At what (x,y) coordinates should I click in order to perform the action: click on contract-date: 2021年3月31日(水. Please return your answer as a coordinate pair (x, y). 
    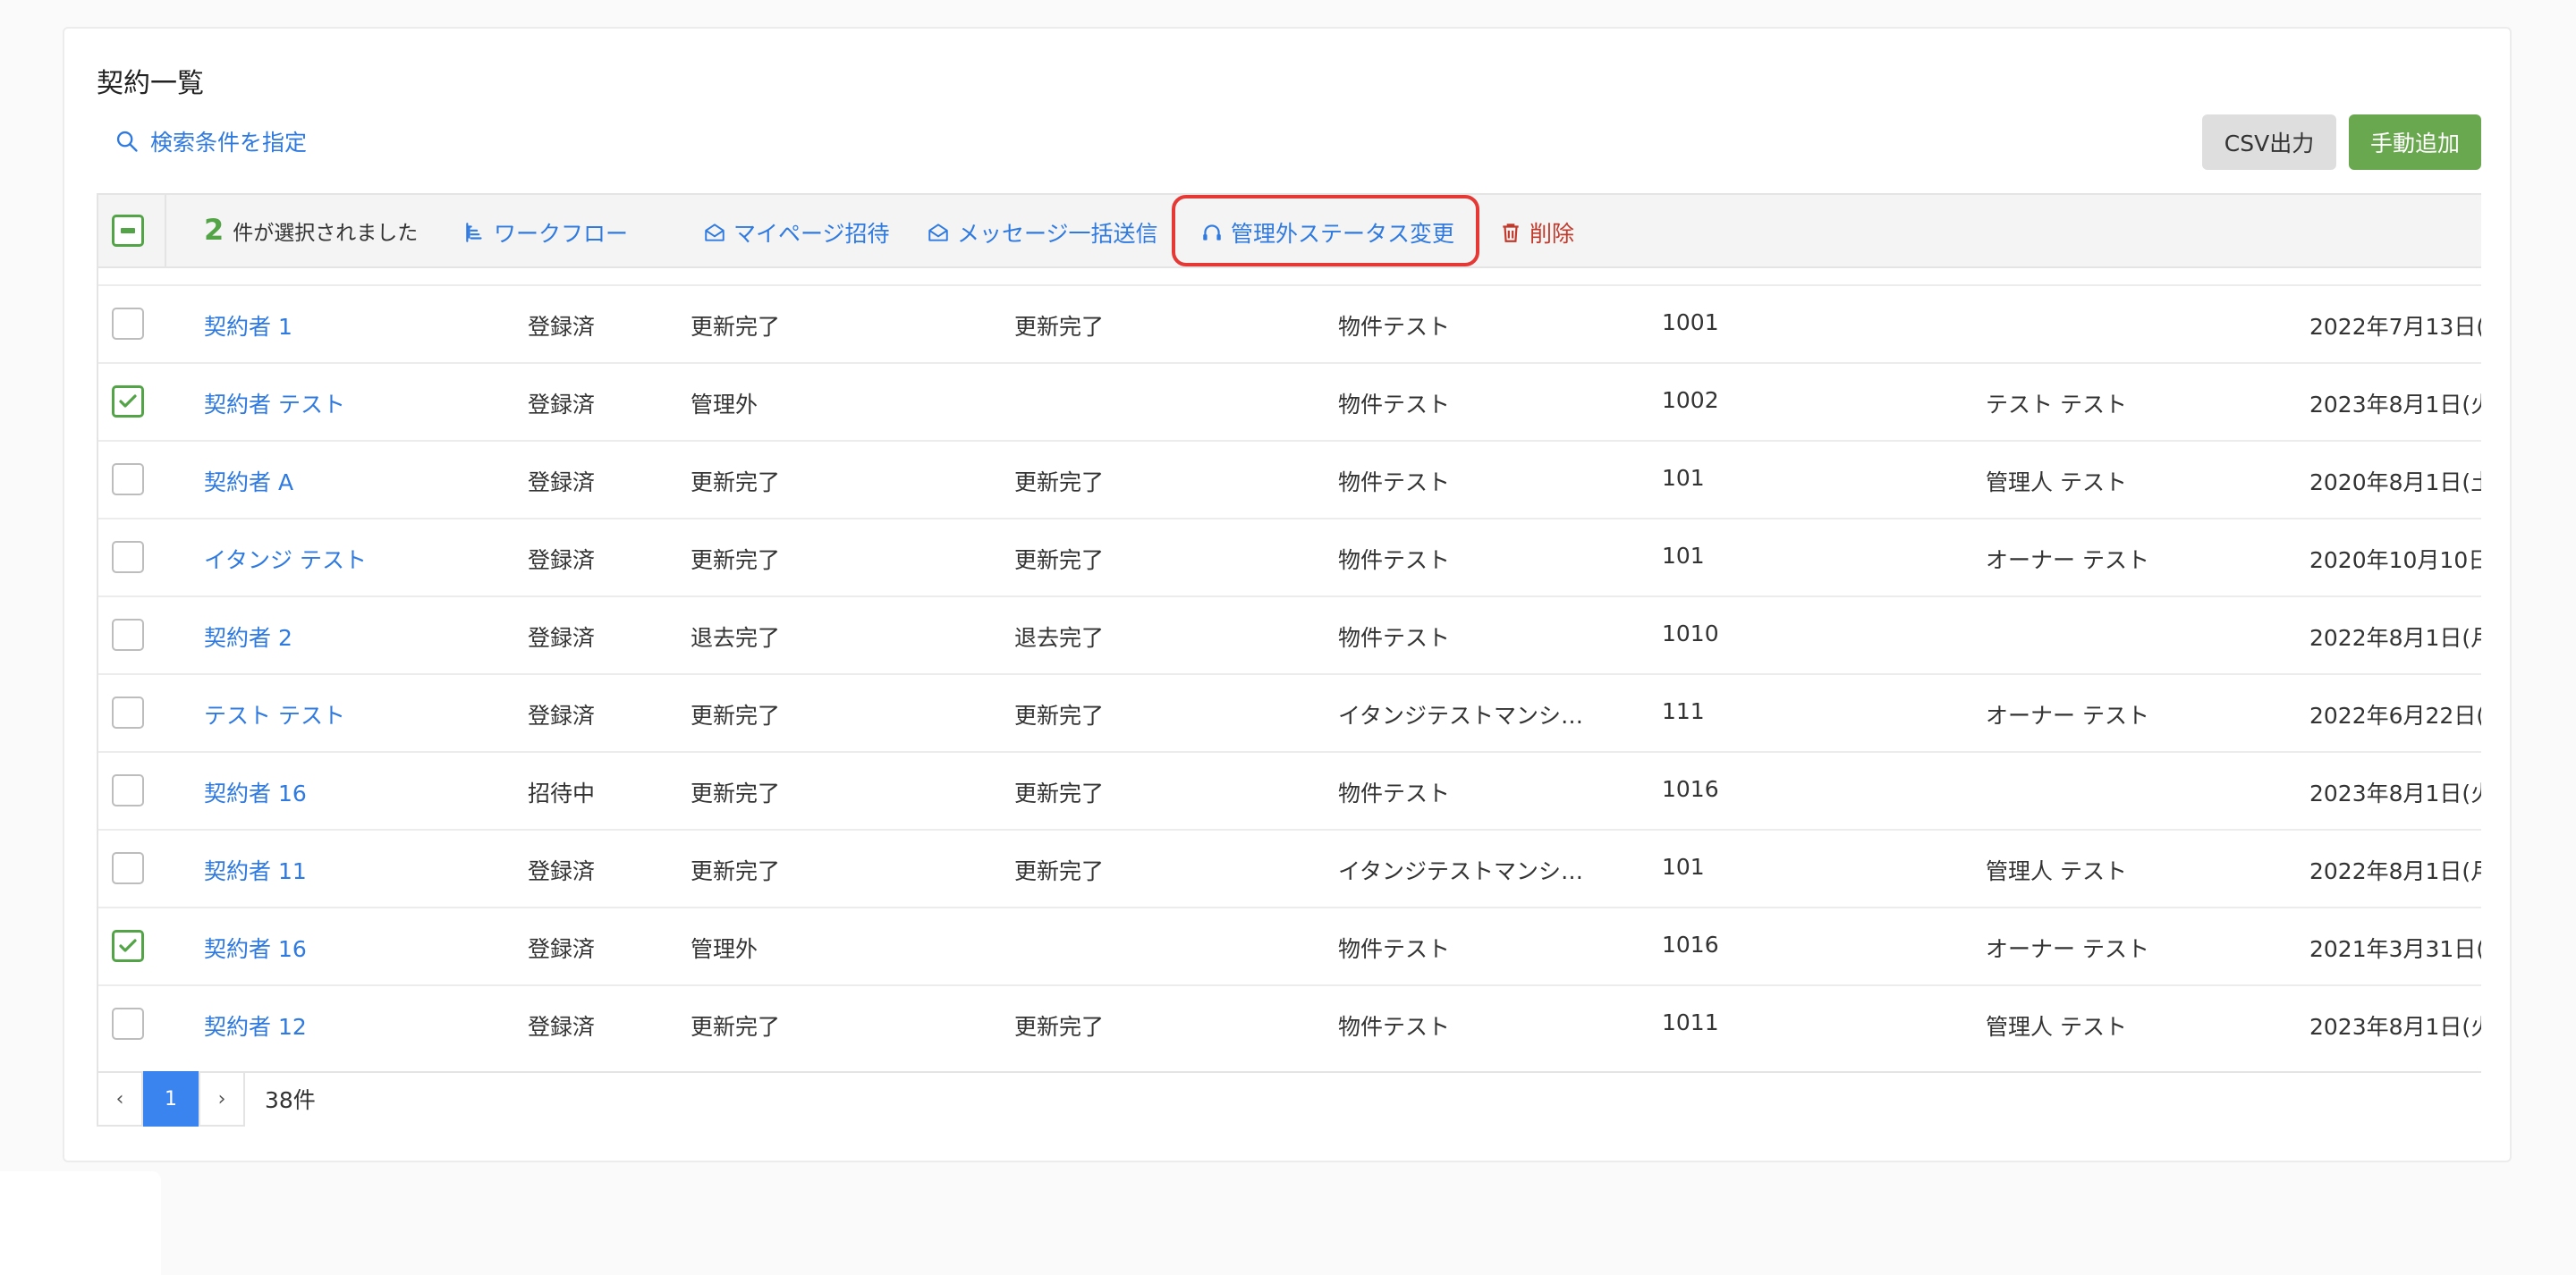
    Looking at the image, I should click on (2395, 949).